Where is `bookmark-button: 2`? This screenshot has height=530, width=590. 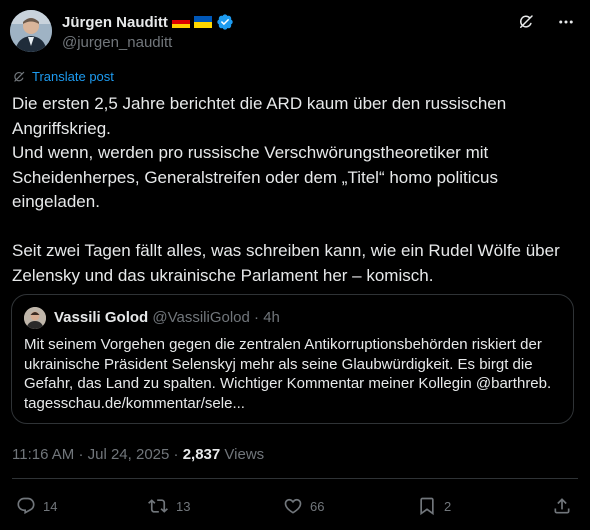
bookmark-button: 2 is located at coordinates (434, 506).